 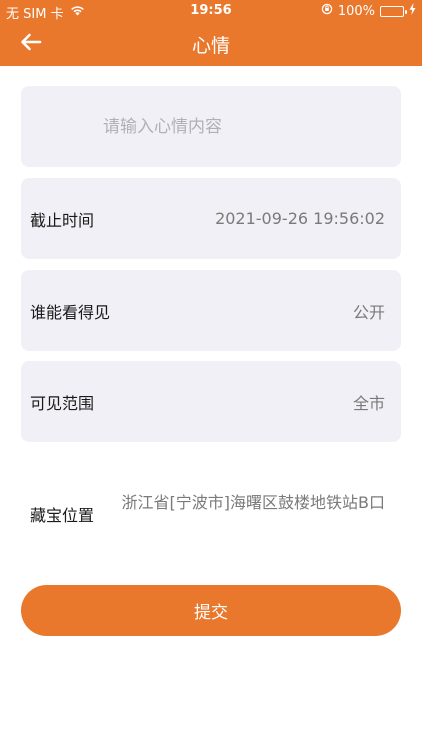 I want to click on nav-bar: 心情, so click(x=211, y=44).